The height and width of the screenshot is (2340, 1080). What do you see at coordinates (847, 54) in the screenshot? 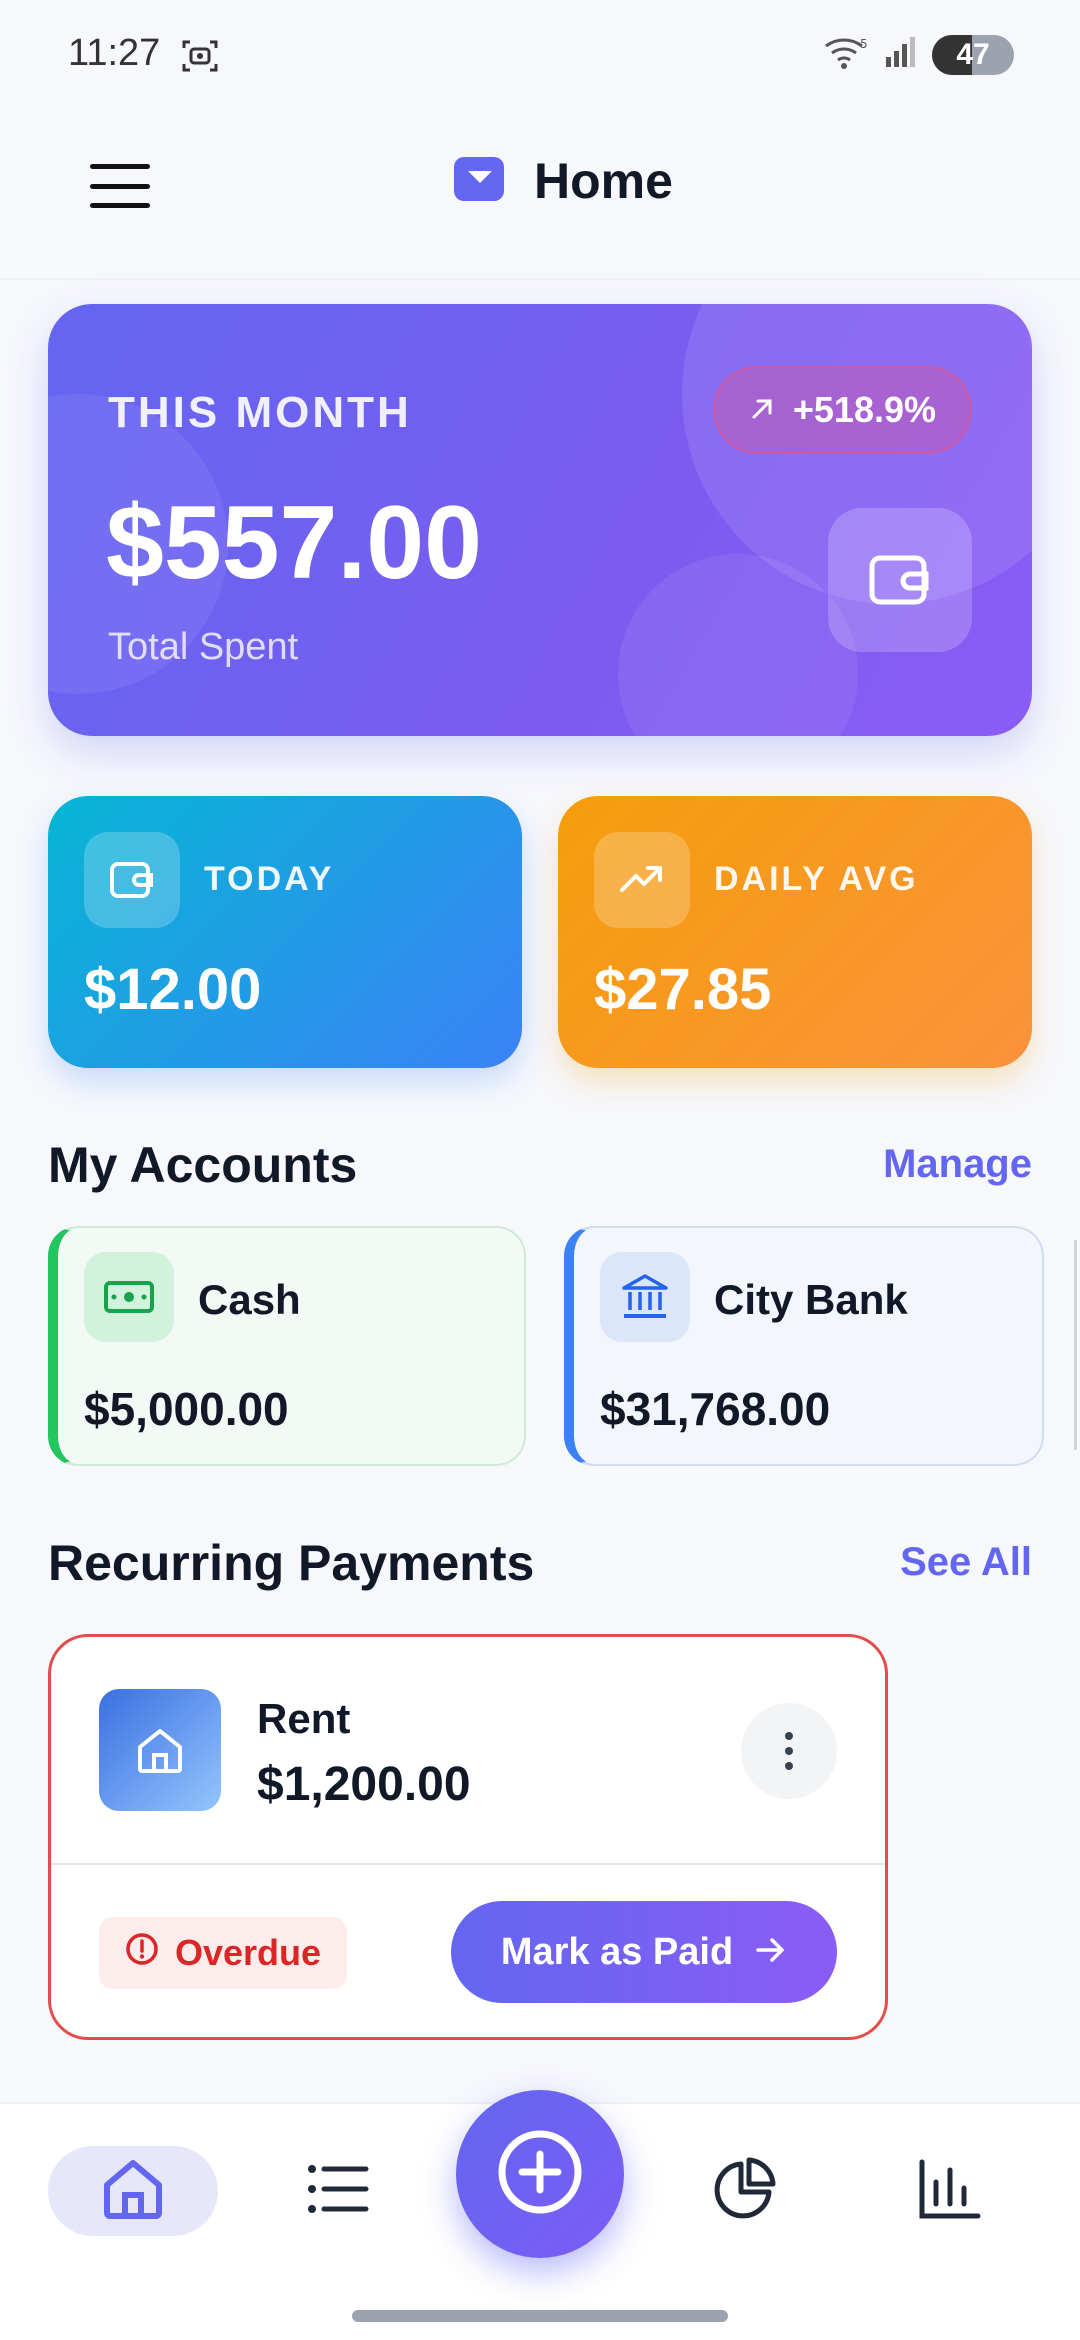
I see `wifi-icon: 5` at bounding box center [847, 54].